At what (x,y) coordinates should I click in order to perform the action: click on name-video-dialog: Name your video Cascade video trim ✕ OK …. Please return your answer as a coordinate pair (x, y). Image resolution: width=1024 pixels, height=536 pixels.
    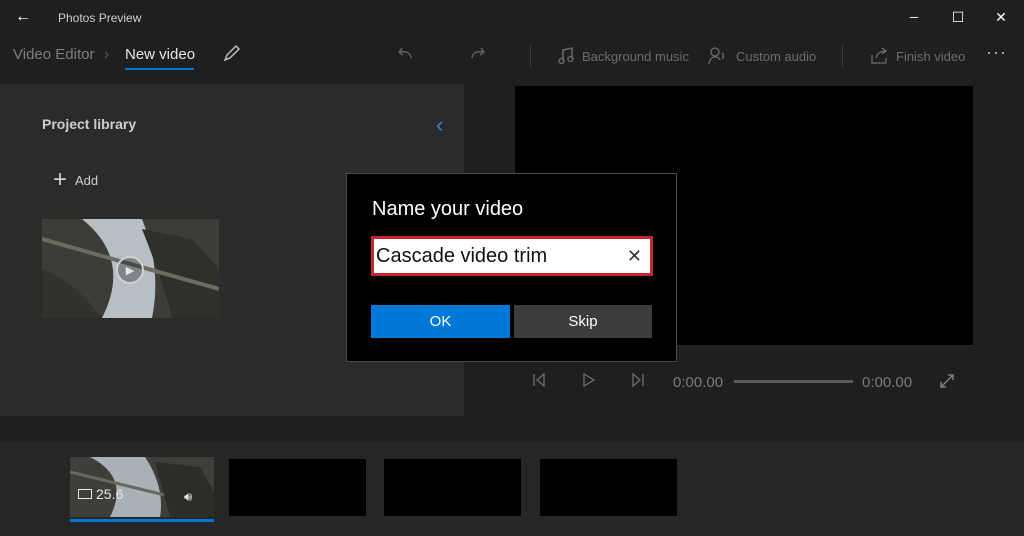
    Looking at the image, I should click on (511, 267).